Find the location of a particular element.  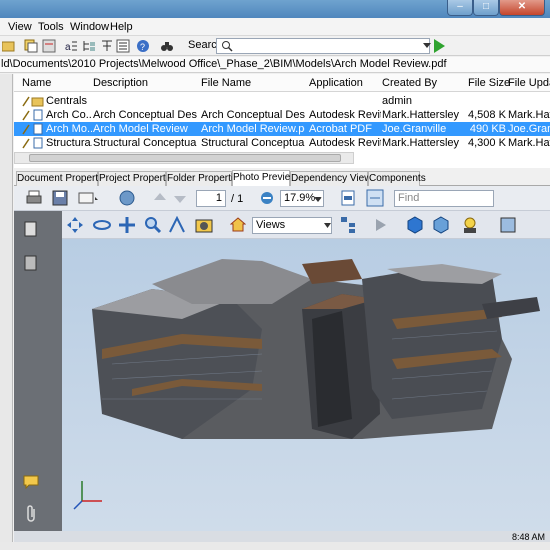

file-list-horizontal-scrollbar is located at coordinates (184, 158).